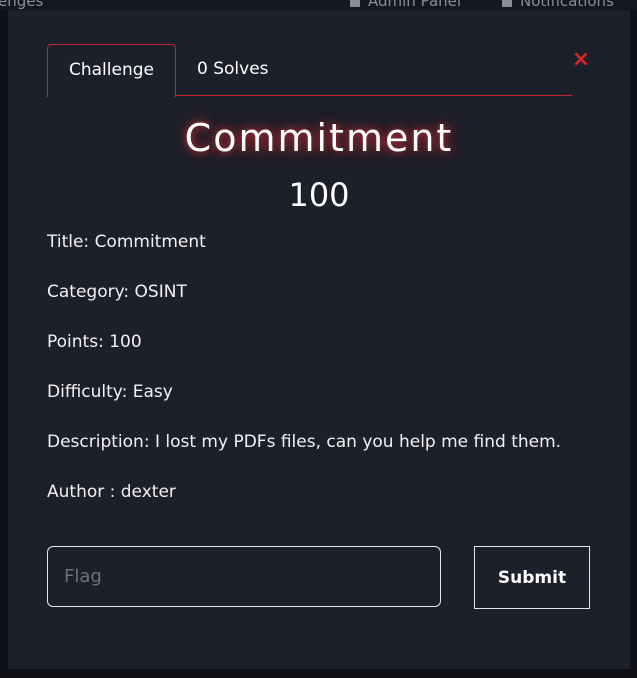 The height and width of the screenshot is (678, 637). What do you see at coordinates (111, 492) in the screenshot?
I see `description-line: Author : dexter` at bounding box center [111, 492].